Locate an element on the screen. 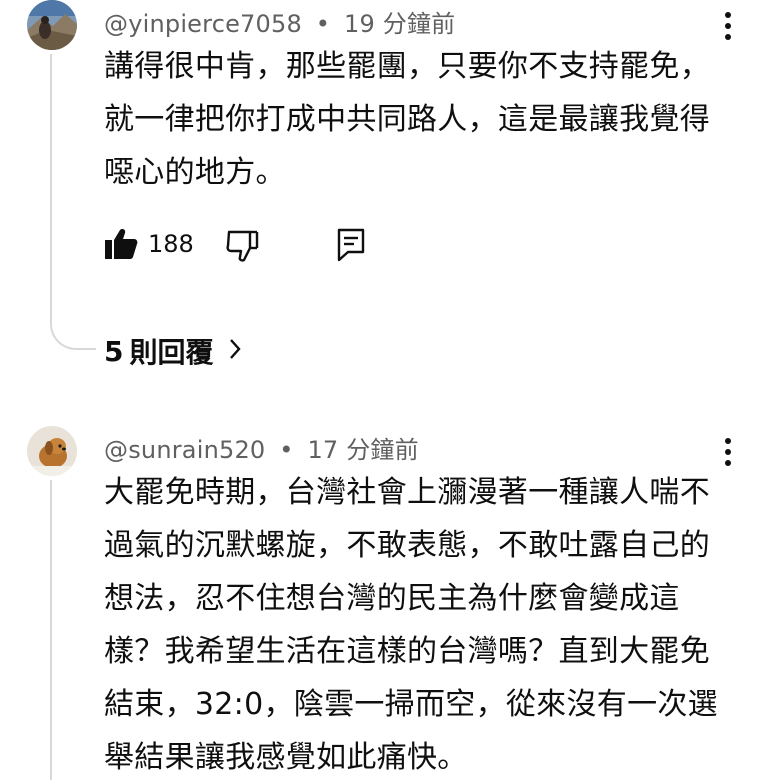  reply-label: 則回覆 is located at coordinates (171, 352).